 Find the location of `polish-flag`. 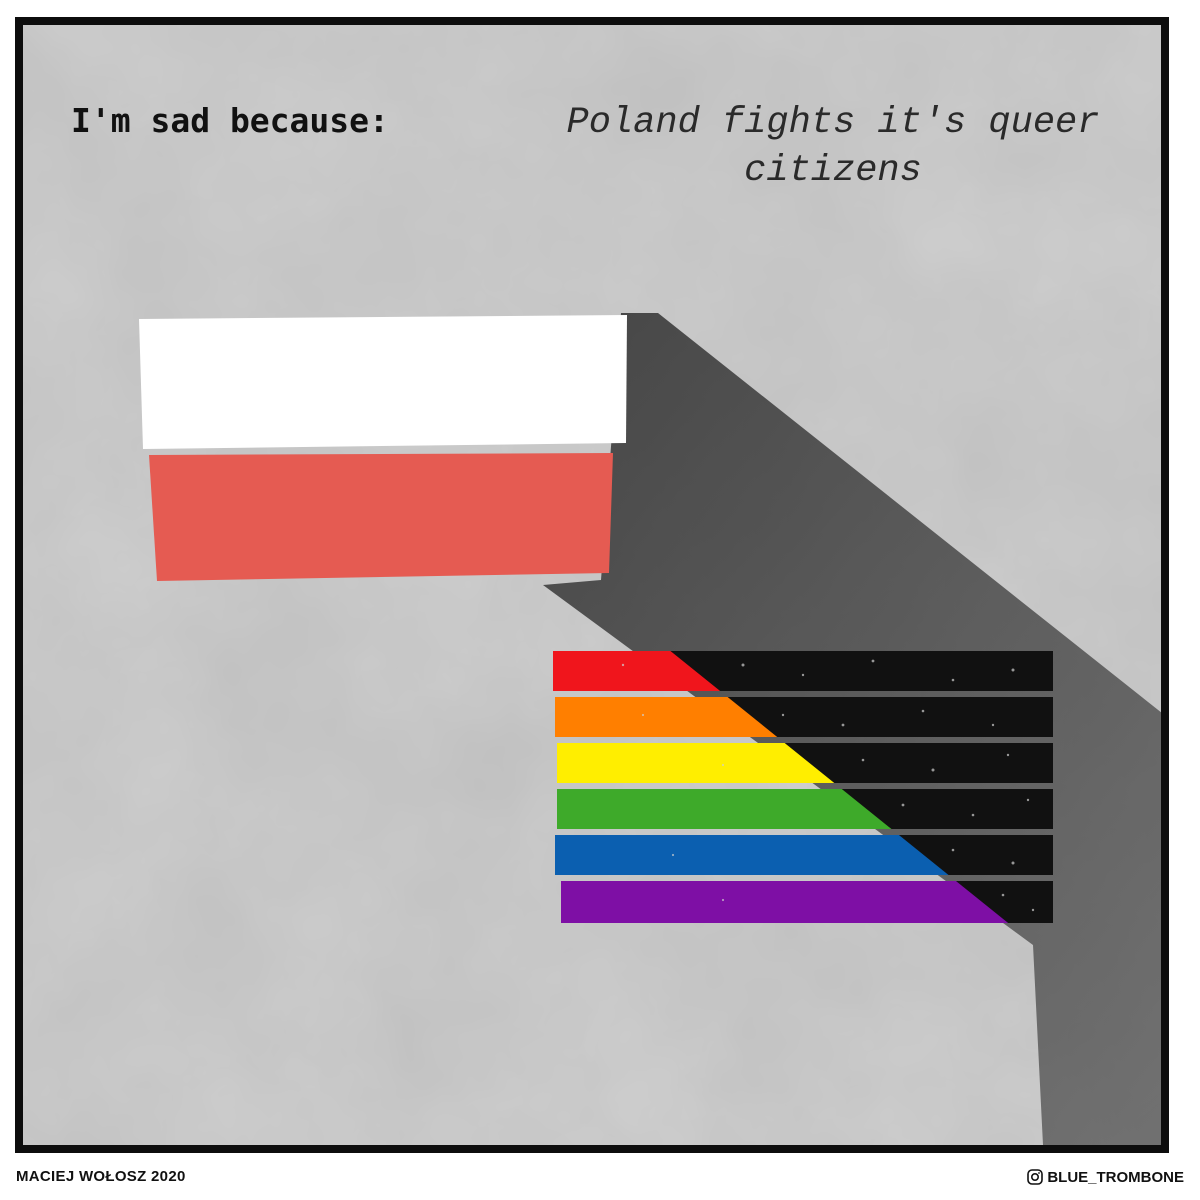

polish-flag is located at coordinates (383, 448).